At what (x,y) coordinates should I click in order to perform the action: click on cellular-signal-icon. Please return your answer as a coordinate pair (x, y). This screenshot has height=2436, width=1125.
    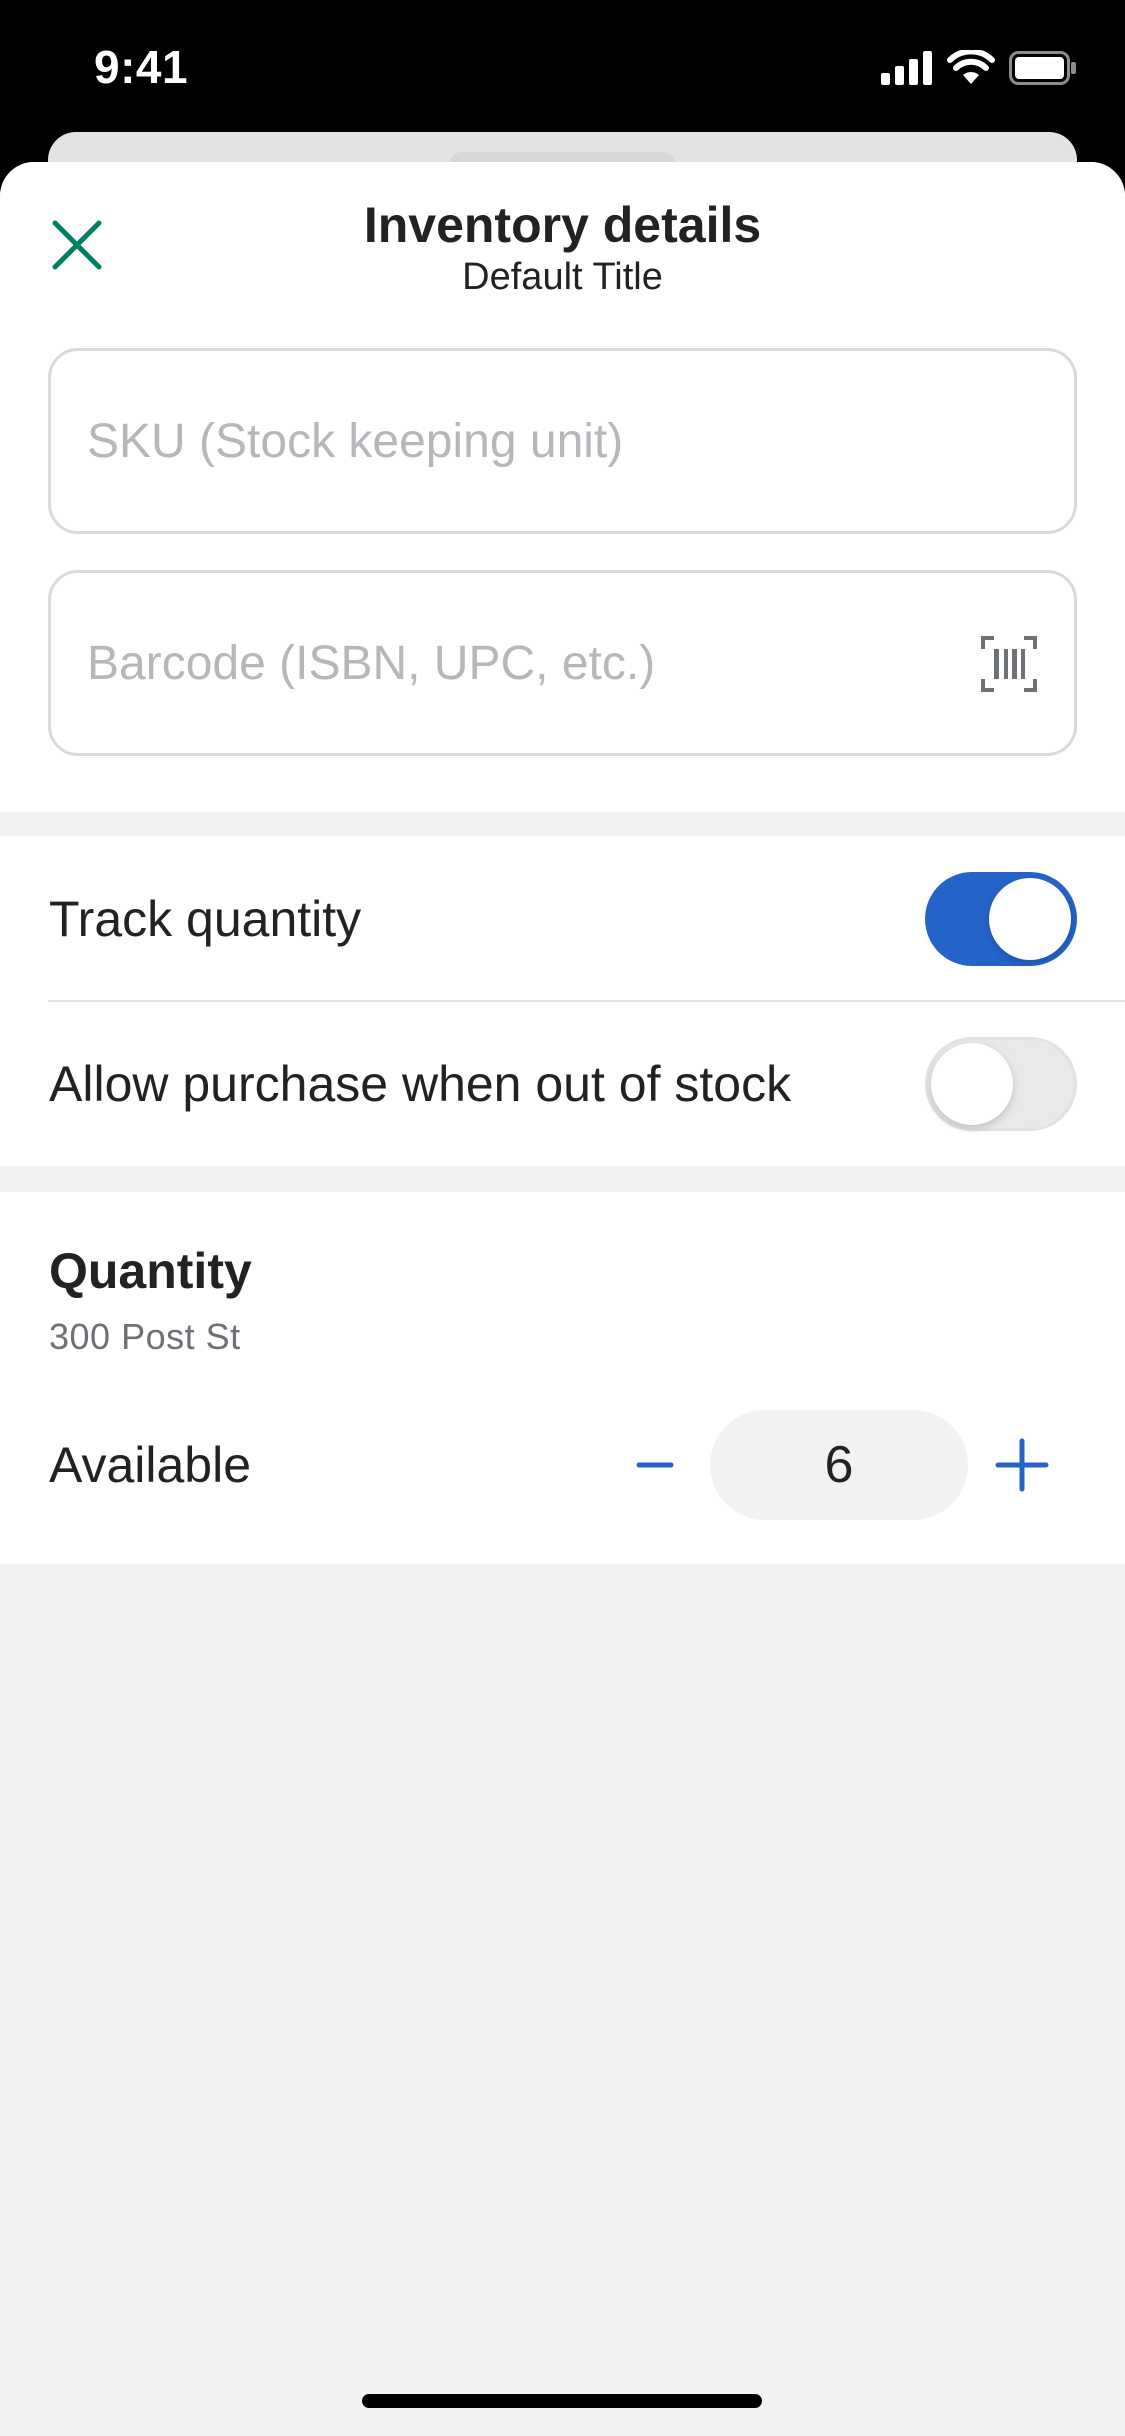
    Looking at the image, I should click on (906, 68).